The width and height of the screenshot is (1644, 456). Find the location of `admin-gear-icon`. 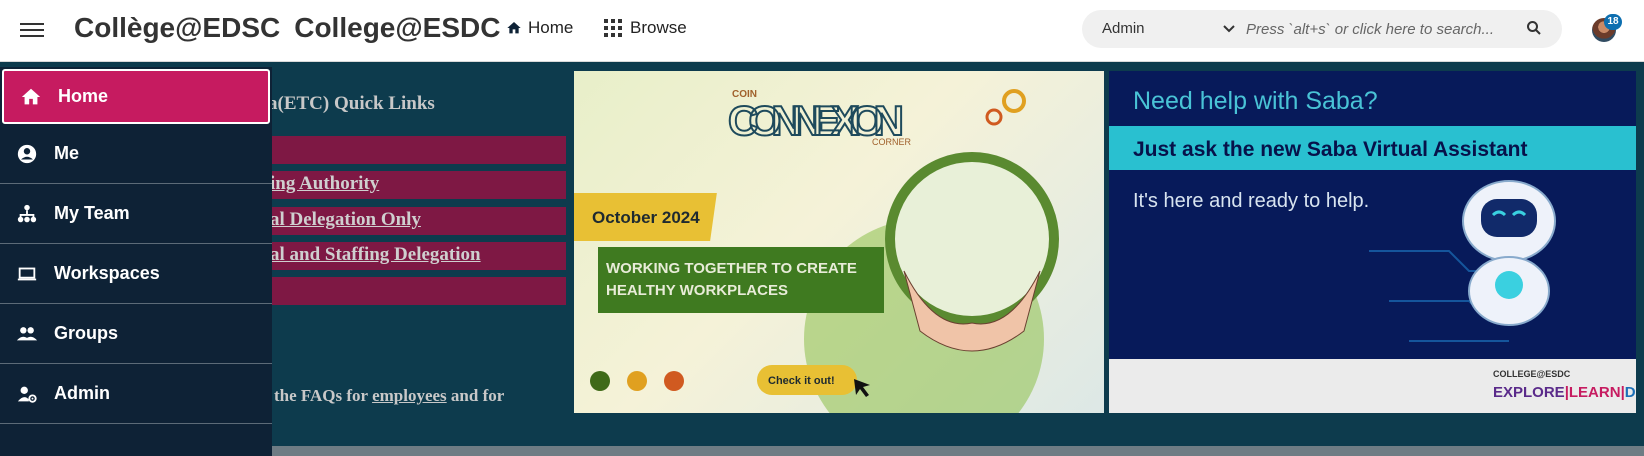

admin-gear-icon is located at coordinates (27, 394).